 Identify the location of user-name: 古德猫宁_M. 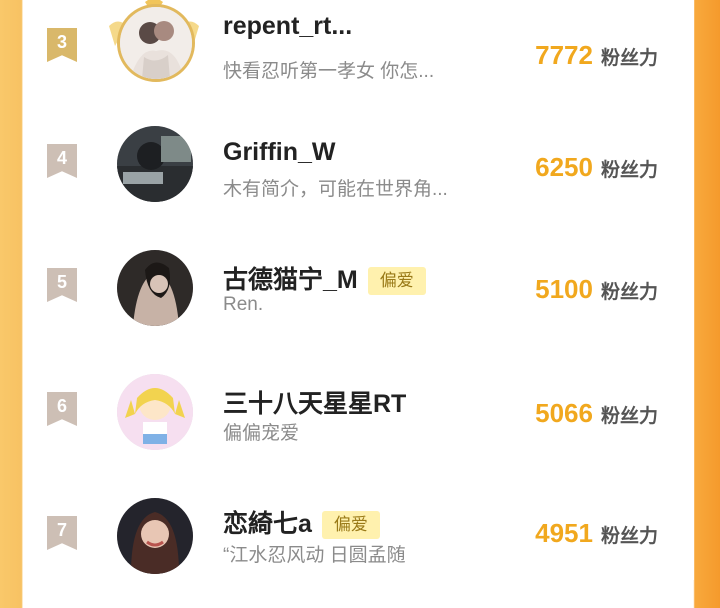
(290, 280).